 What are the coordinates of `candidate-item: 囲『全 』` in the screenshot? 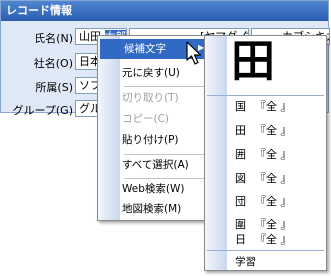 It's located at (263, 155).